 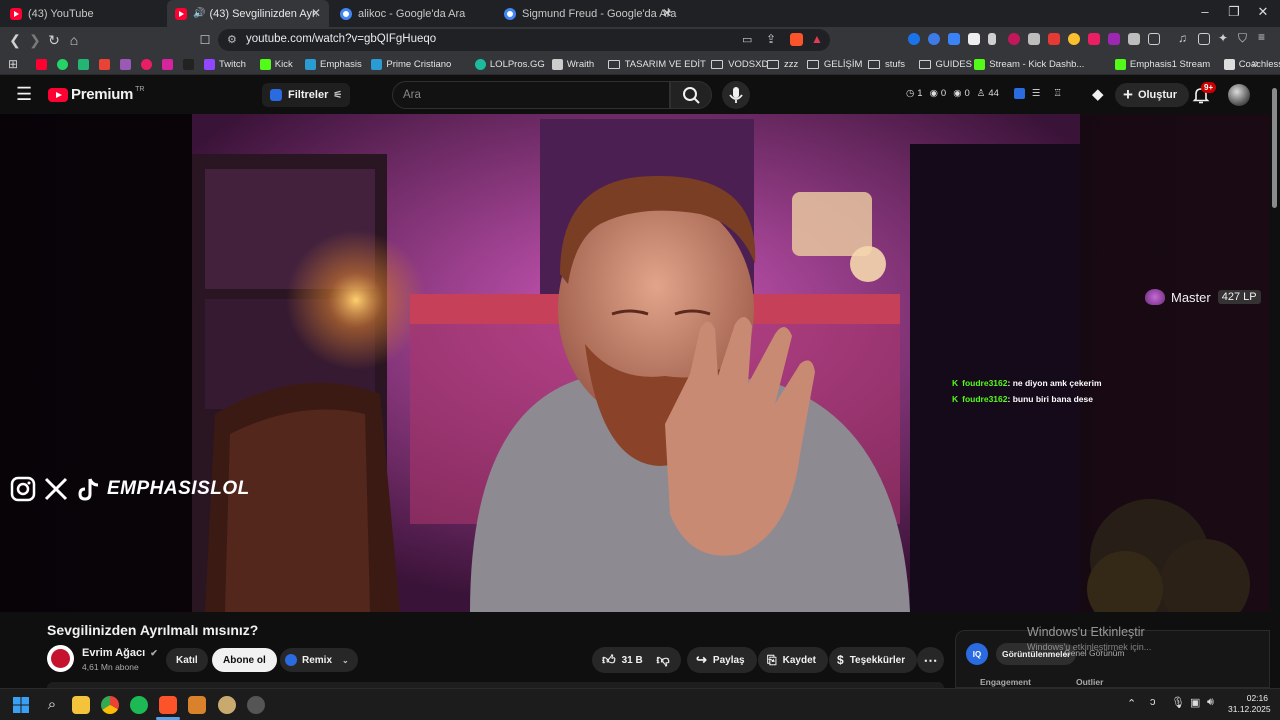 I want to click on cast-icon: ▭, so click(x=747, y=39).